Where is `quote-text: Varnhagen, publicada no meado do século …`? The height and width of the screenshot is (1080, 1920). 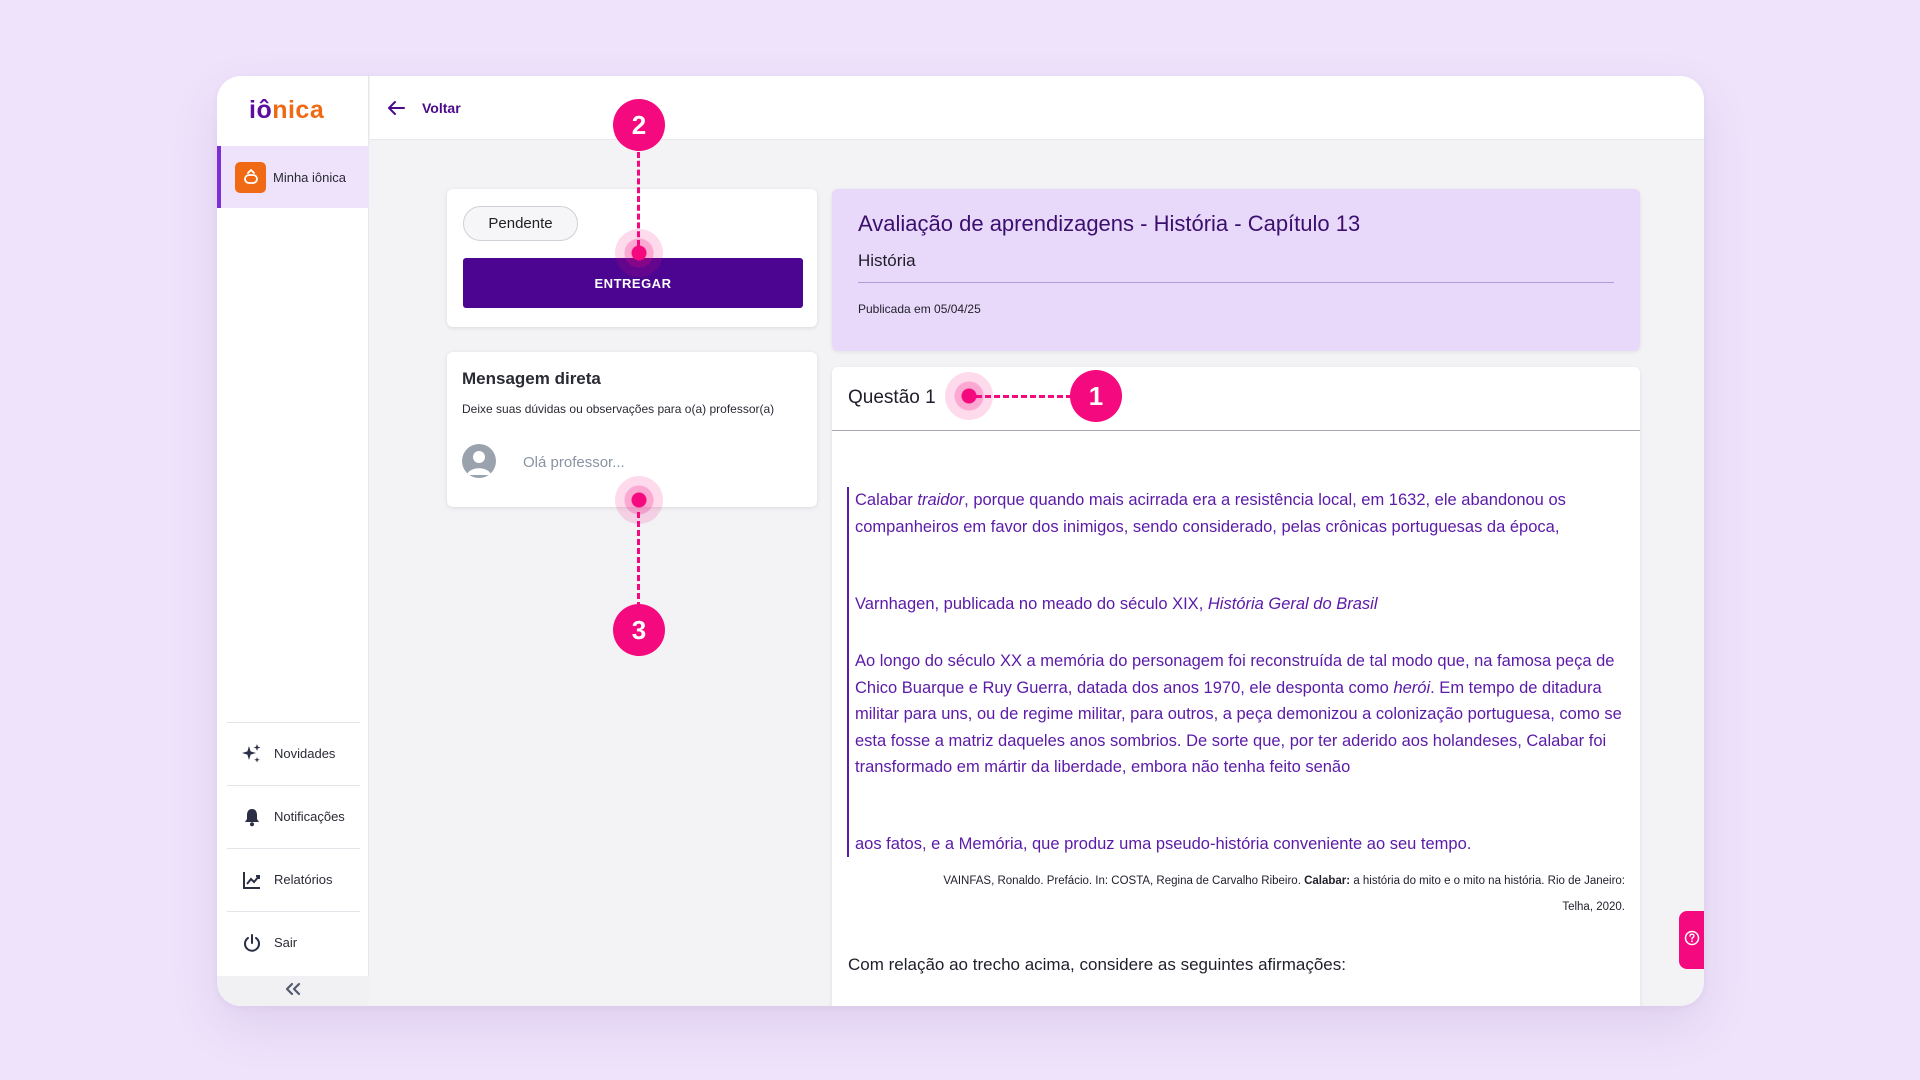
quote-text: Varnhagen, publicada no meado do século … is located at coordinates (1031, 604).